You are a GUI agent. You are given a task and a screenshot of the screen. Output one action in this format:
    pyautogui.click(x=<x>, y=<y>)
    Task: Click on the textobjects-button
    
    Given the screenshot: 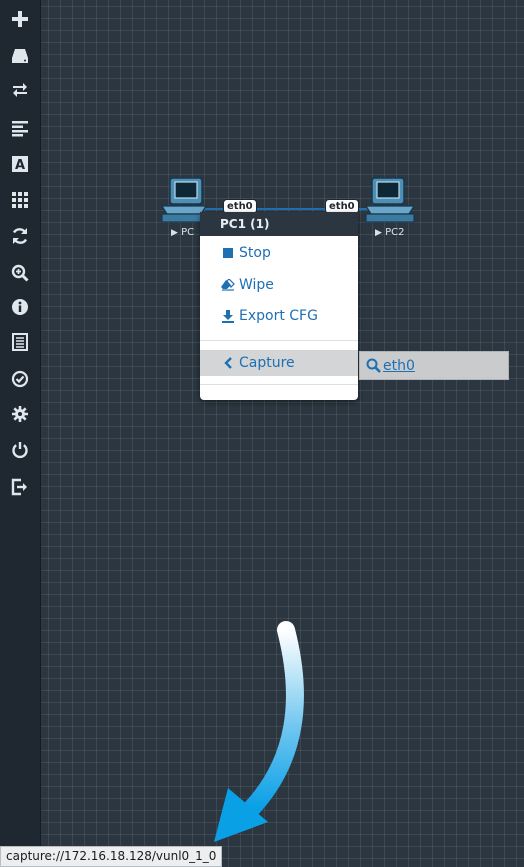 What is the action you would take?
    pyautogui.click(x=20, y=200)
    